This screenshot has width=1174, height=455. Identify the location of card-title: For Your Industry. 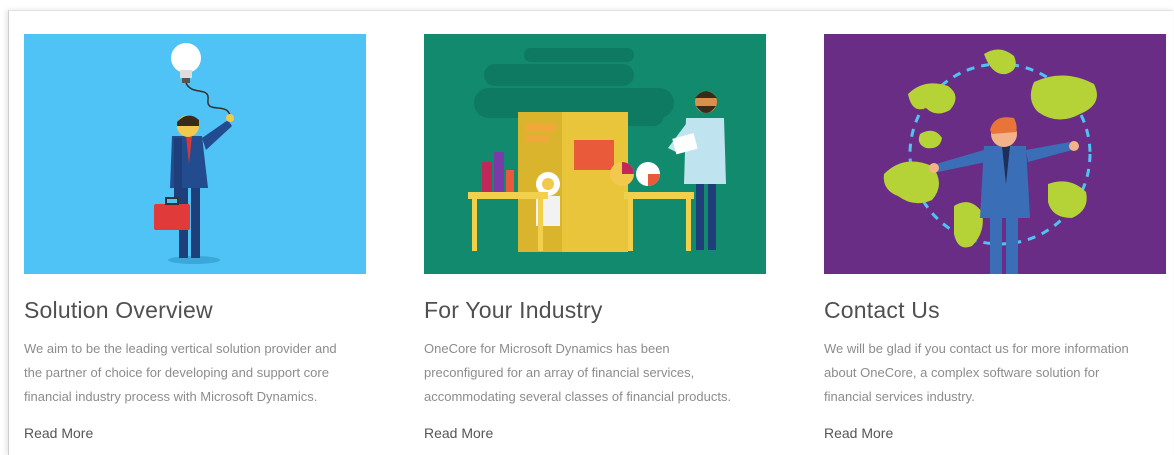
(513, 310).